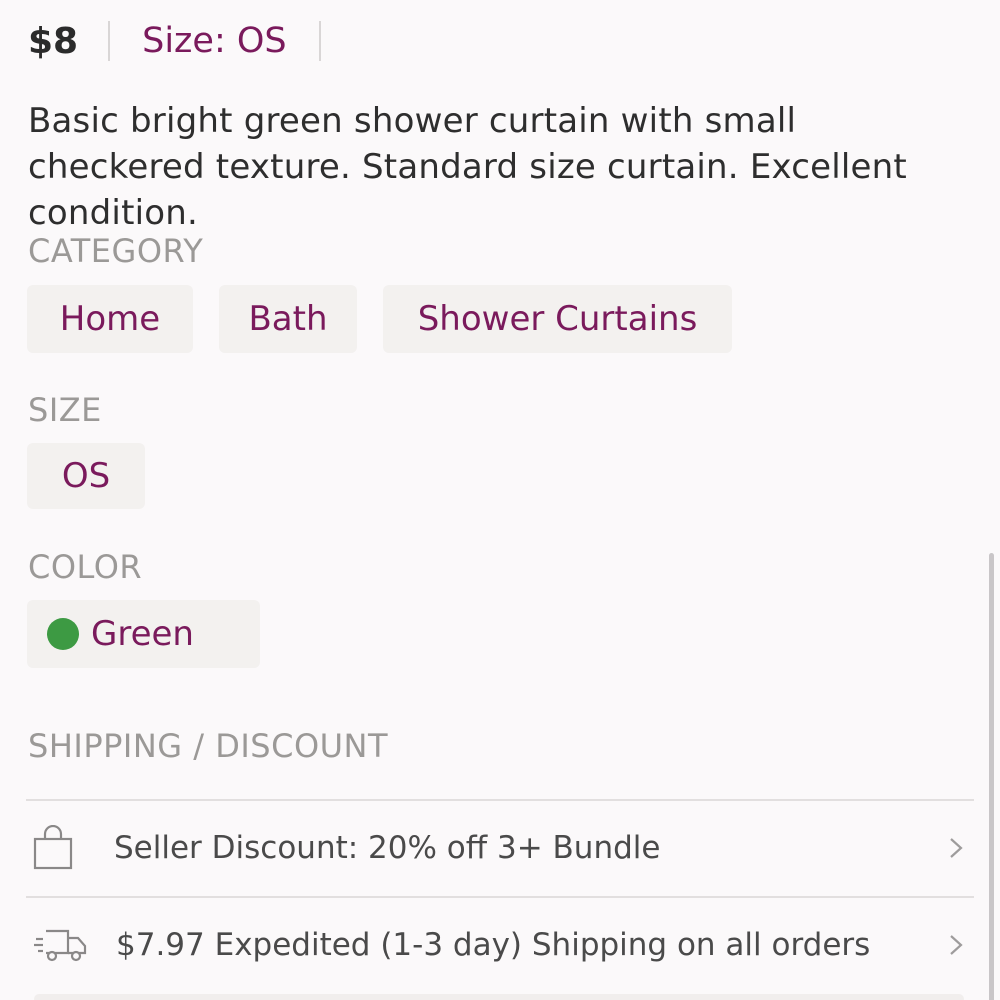 The width and height of the screenshot is (1000, 1000). What do you see at coordinates (63, 634) in the screenshot?
I see `color-swatch` at bounding box center [63, 634].